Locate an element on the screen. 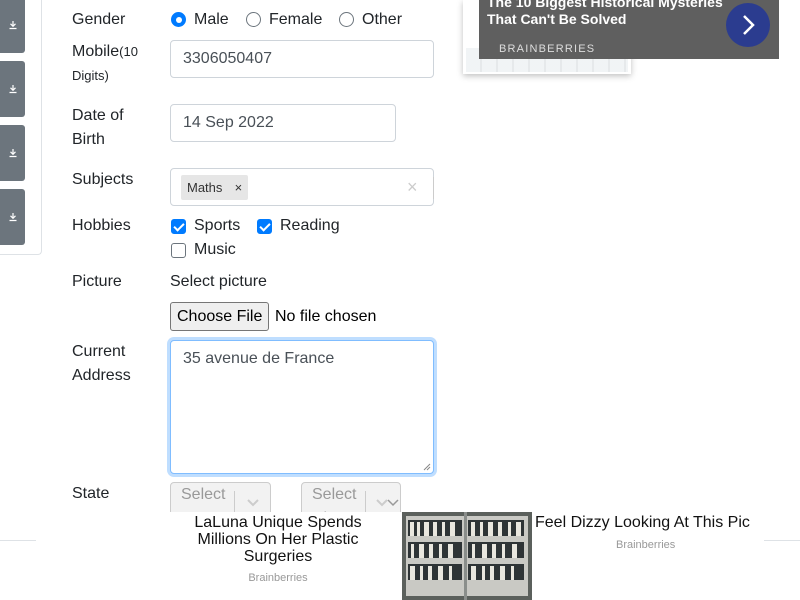 Image resolution: width=800 pixels, height=600 pixels. chevron-right-icon is located at coordinates (749, 25).